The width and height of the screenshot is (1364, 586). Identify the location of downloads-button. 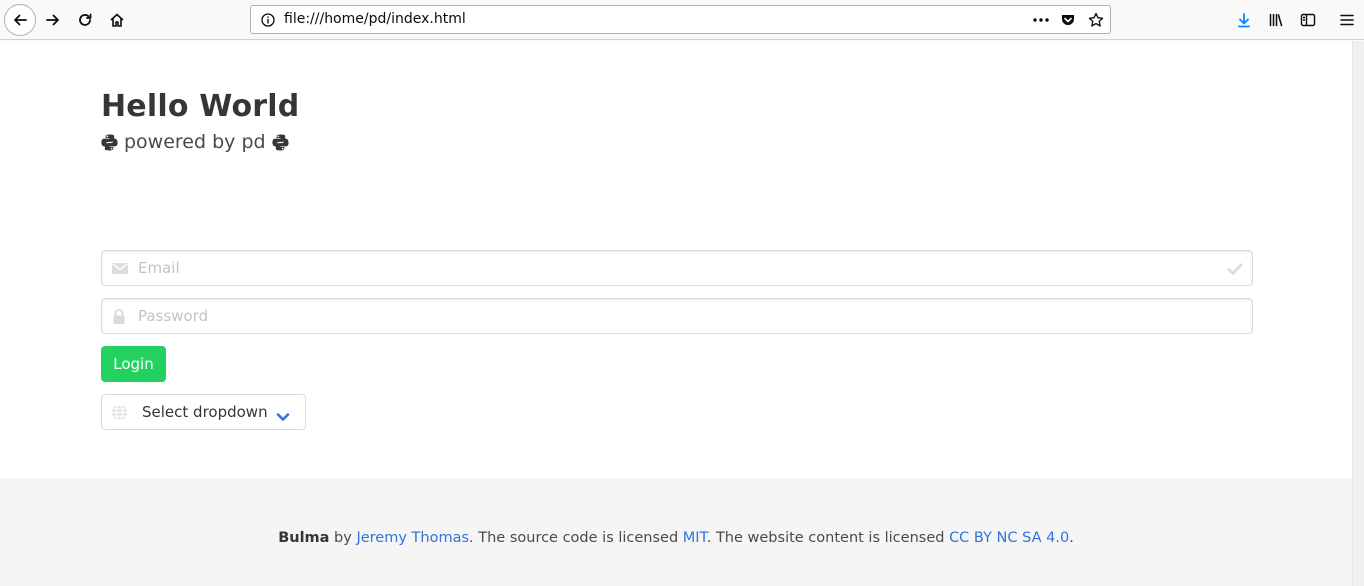
(1244, 20).